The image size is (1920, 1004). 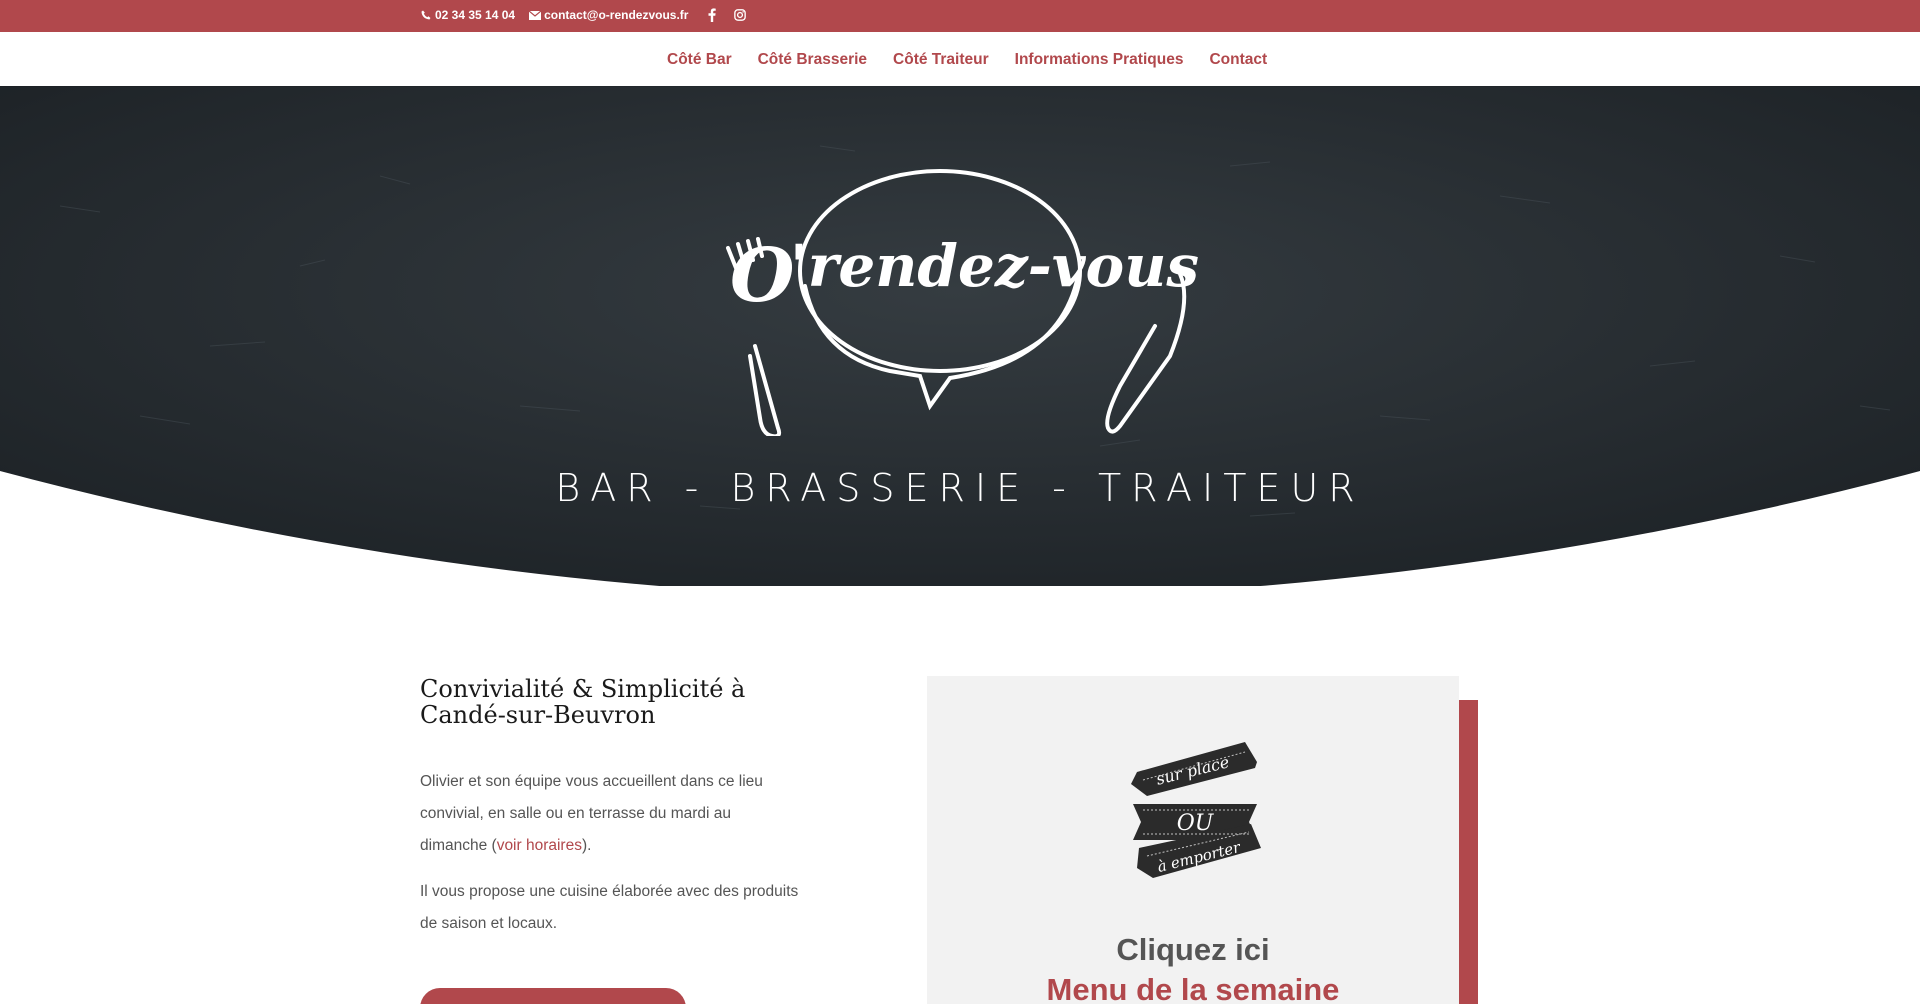 I want to click on top-bar-contact: 02 34 35 14 04 contact@o-rendezvous.fr, so click(x=583, y=15).